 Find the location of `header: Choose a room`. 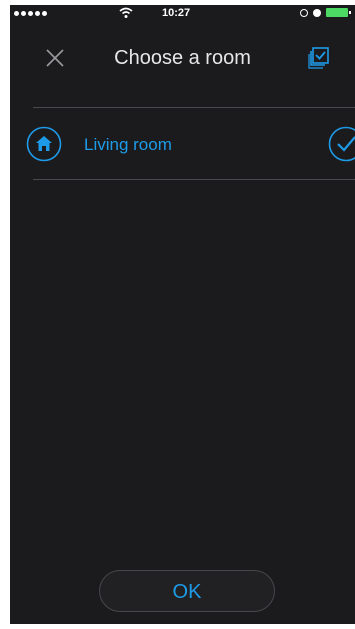

header: Choose a room is located at coordinates (182, 58).